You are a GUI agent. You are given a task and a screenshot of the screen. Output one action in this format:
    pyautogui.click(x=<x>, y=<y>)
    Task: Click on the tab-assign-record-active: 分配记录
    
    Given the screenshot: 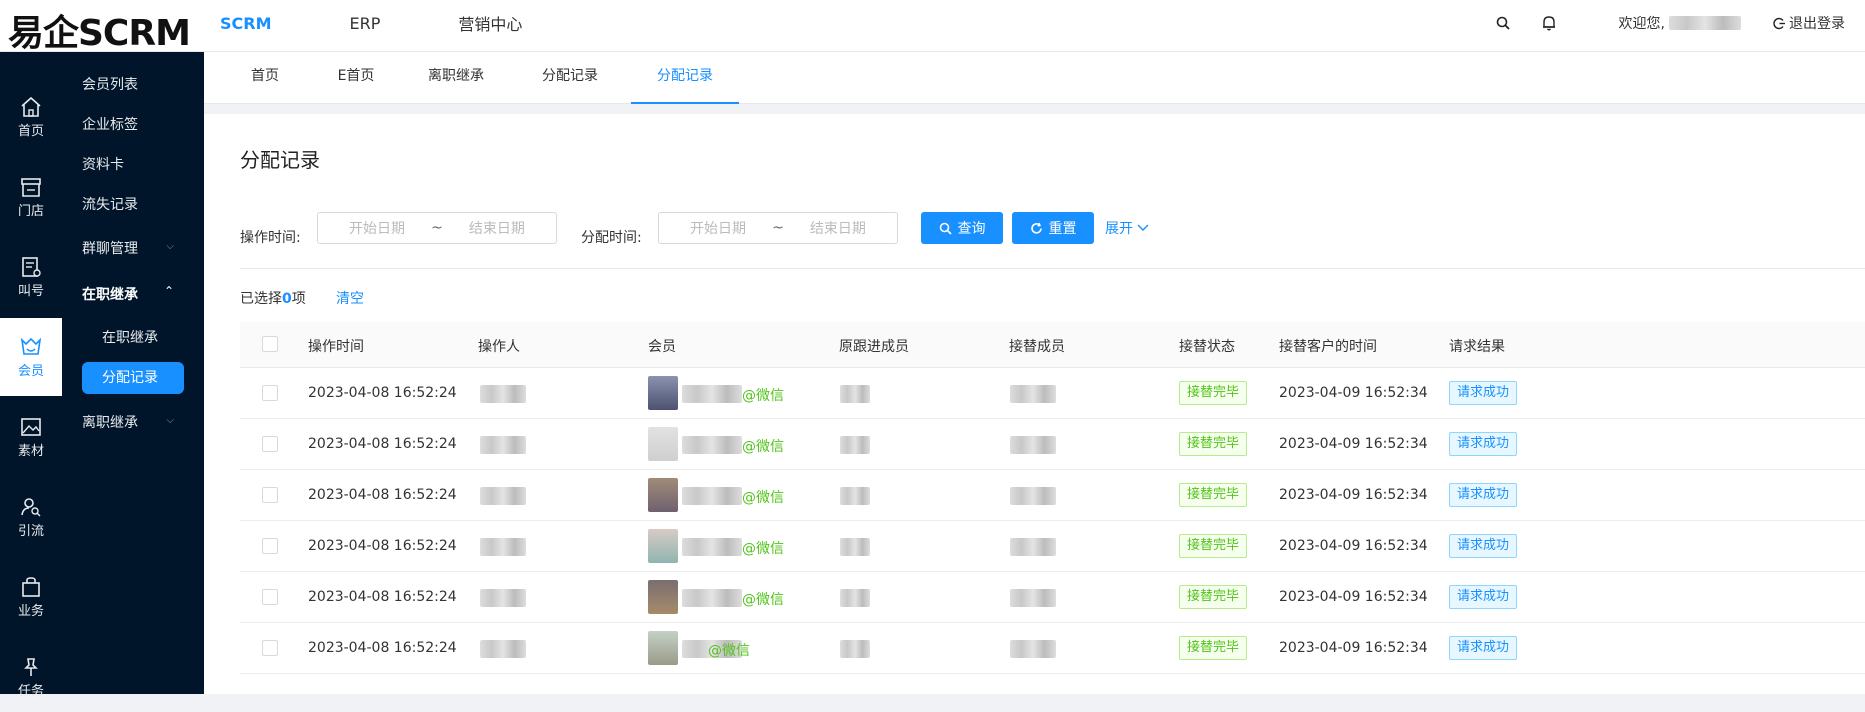 What is the action you would take?
    pyautogui.click(x=685, y=78)
    